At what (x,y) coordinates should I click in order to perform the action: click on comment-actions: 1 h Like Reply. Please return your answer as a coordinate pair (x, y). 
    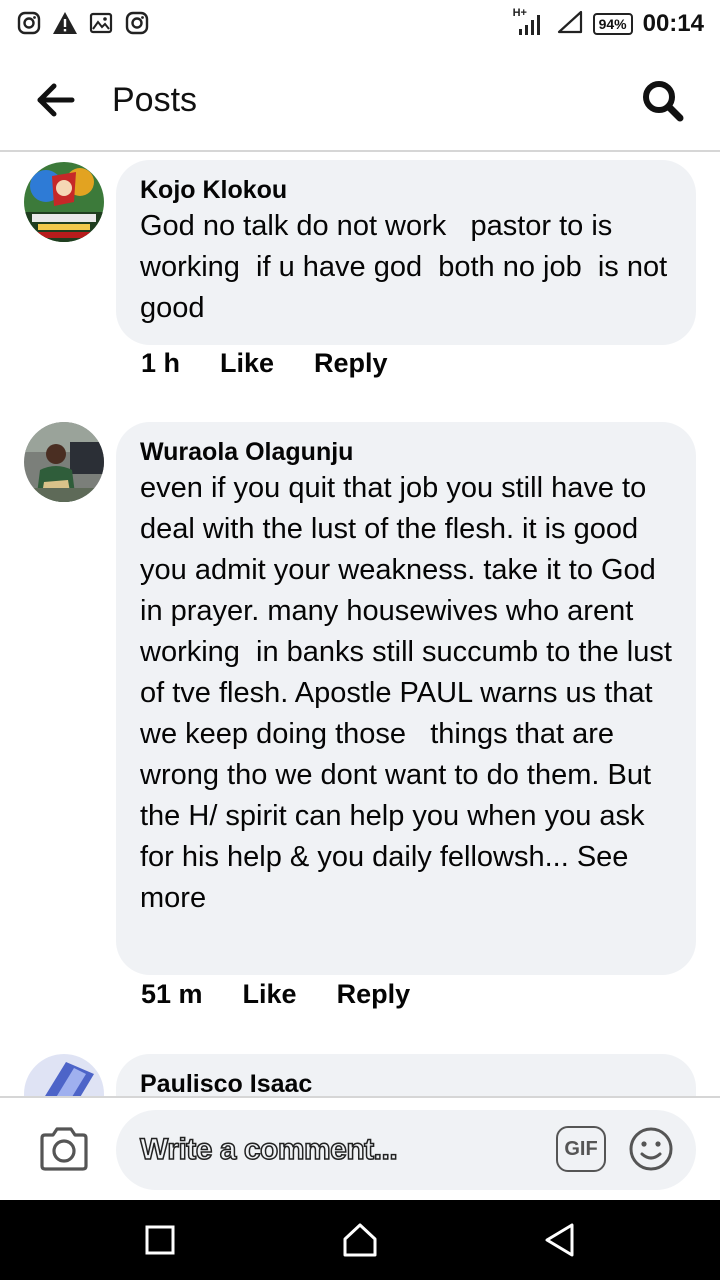
    Looking at the image, I should click on (264, 363).